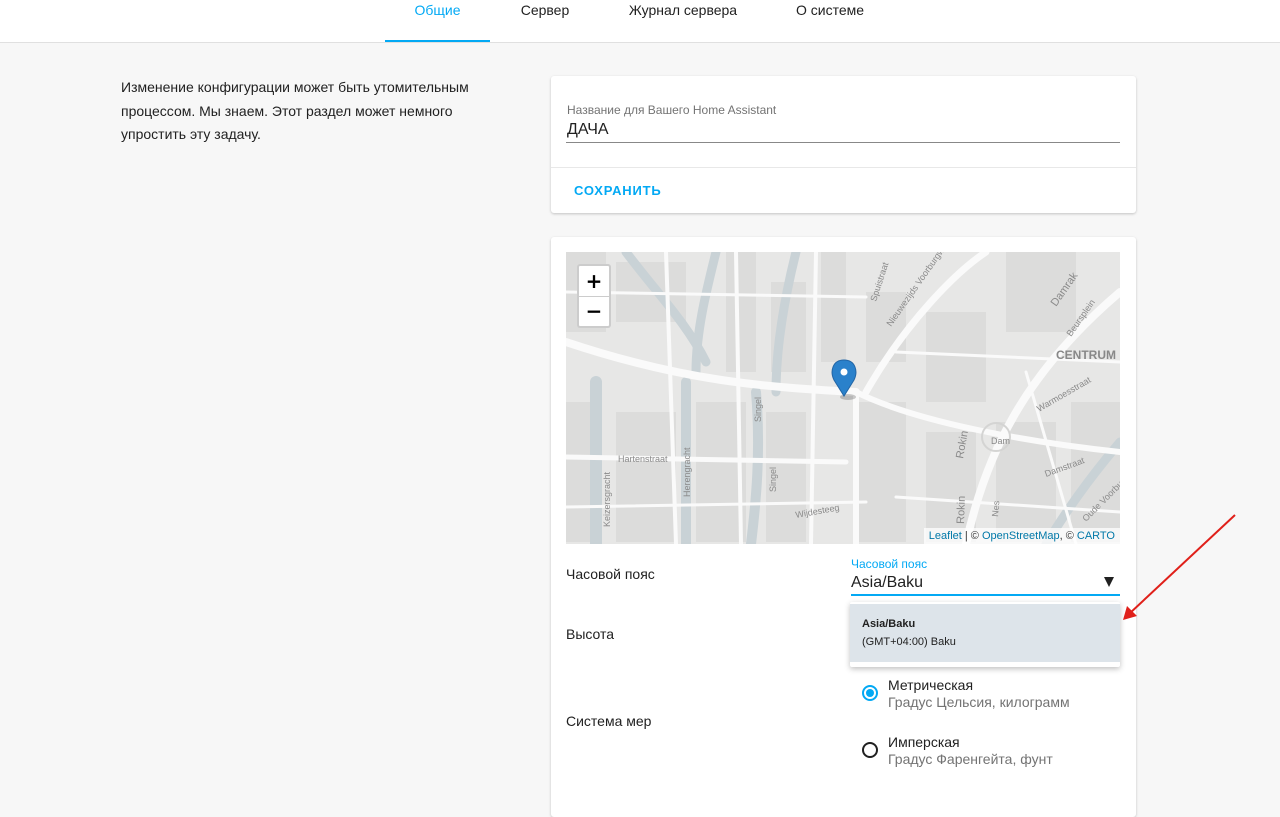  What do you see at coordinates (545, 21) in the screenshot?
I see `tab-server: Сервер` at bounding box center [545, 21].